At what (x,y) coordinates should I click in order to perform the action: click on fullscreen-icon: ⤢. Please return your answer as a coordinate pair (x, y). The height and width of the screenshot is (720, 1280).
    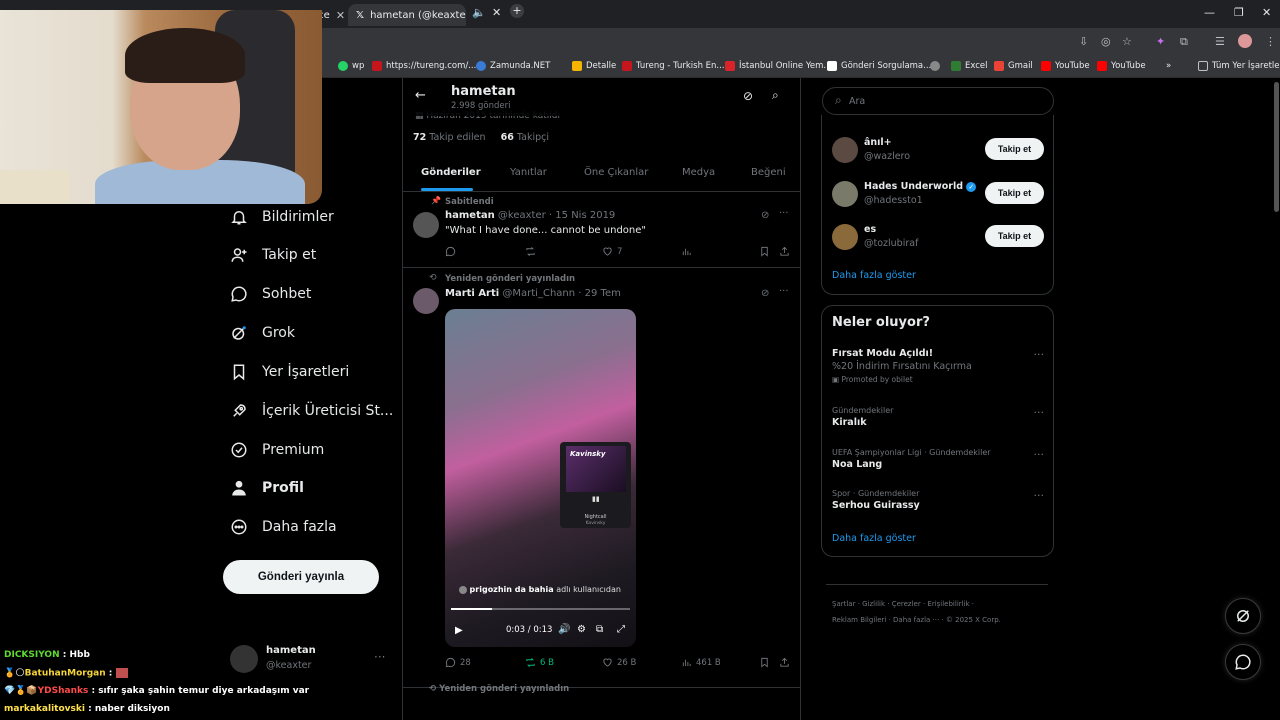
    Looking at the image, I should click on (621, 629).